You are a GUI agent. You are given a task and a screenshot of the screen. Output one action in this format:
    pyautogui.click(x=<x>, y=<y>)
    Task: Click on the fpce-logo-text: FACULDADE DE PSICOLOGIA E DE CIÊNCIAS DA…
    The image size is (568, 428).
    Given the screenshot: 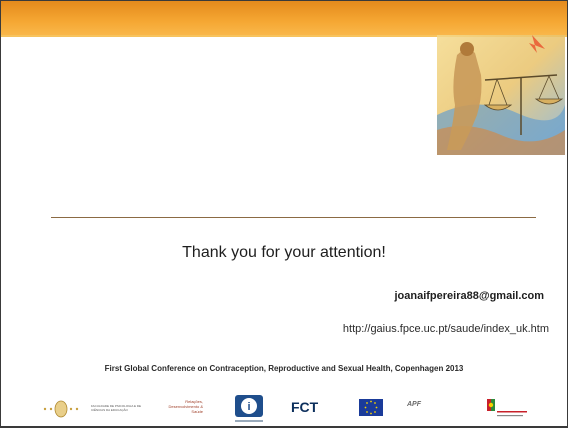 What is the action you would take?
    pyautogui.click(x=116, y=408)
    